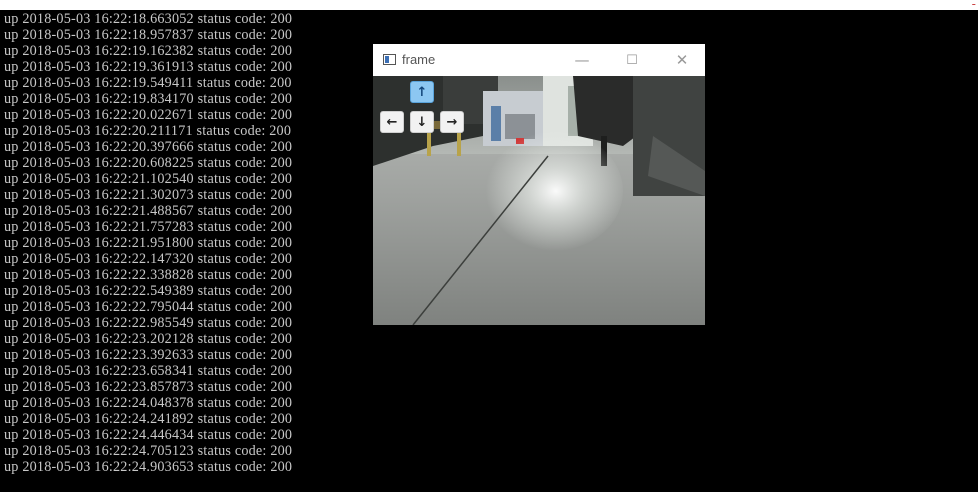 The height and width of the screenshot is (492, 978). What do you see at coordinates (389, 59) in the screenshot?
I see `app-window-icon` at bounding box center [389, 59].